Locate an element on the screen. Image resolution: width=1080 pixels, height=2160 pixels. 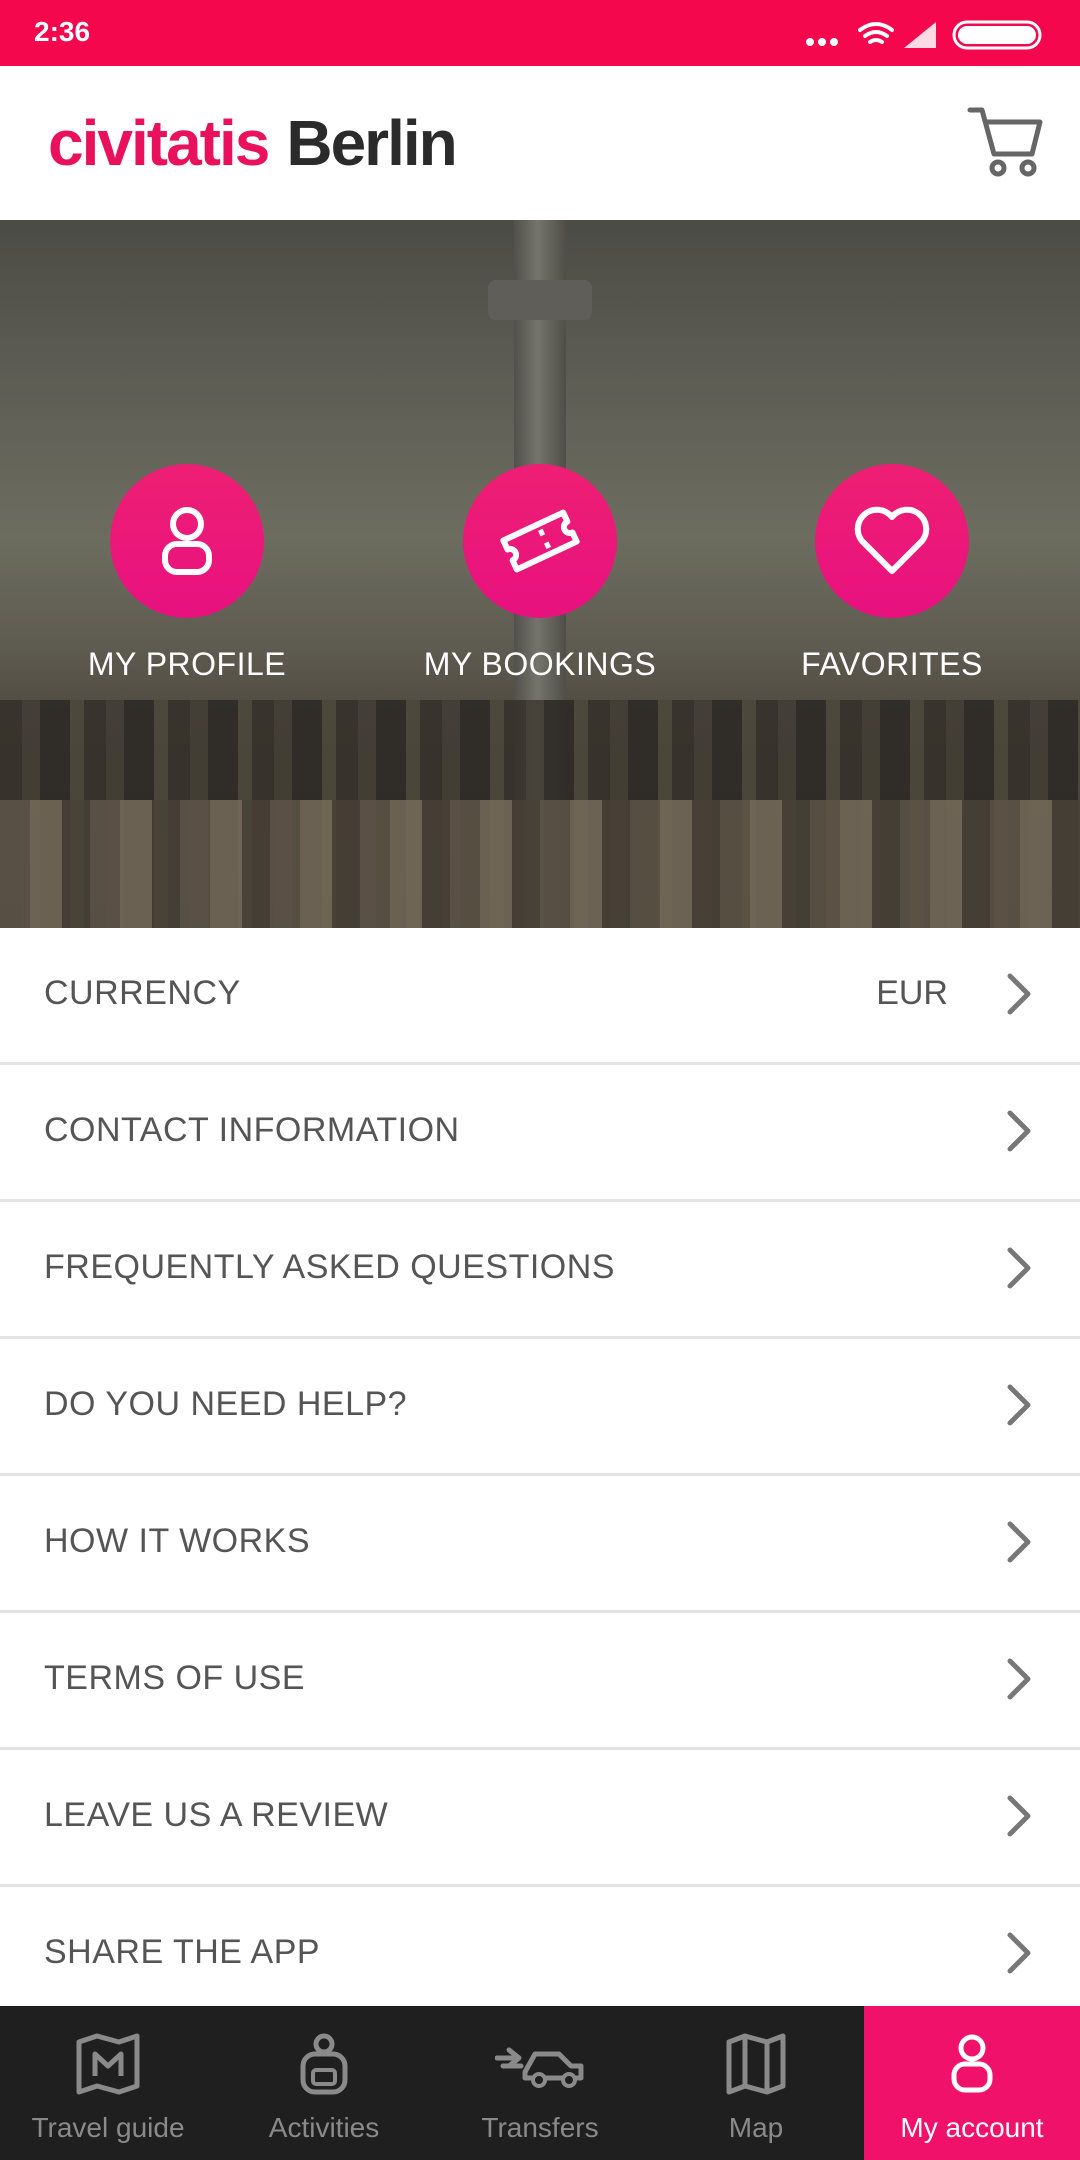
tab-label: Travel guide is located at coordinates (108, 2127).